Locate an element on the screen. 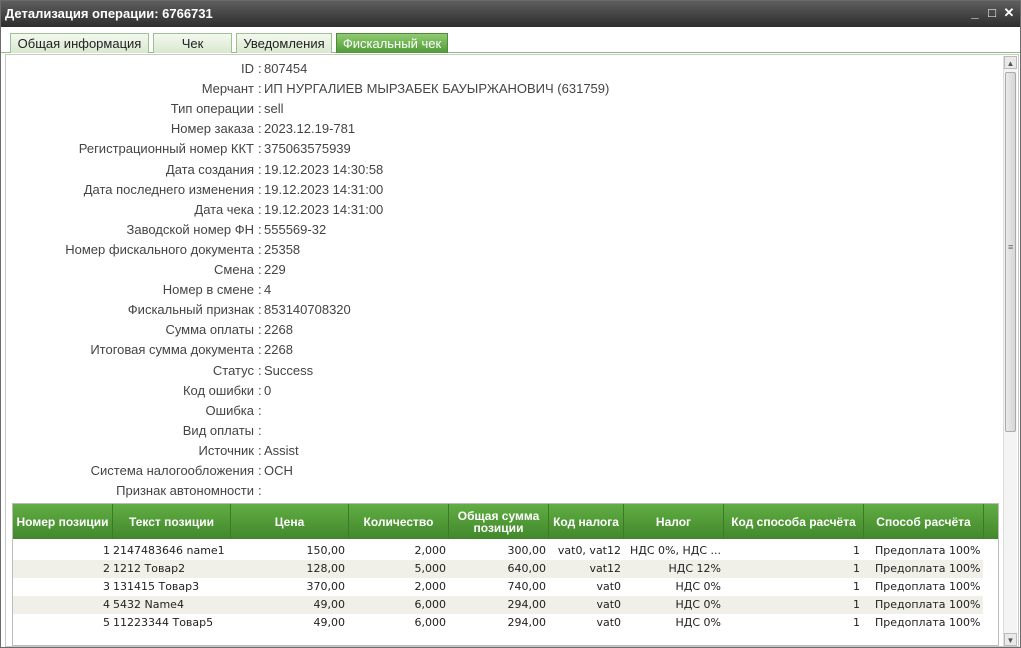 The width and height of the screenshot is (1021, 648). column-header-price: Цена is located at coordinates (290, 521).